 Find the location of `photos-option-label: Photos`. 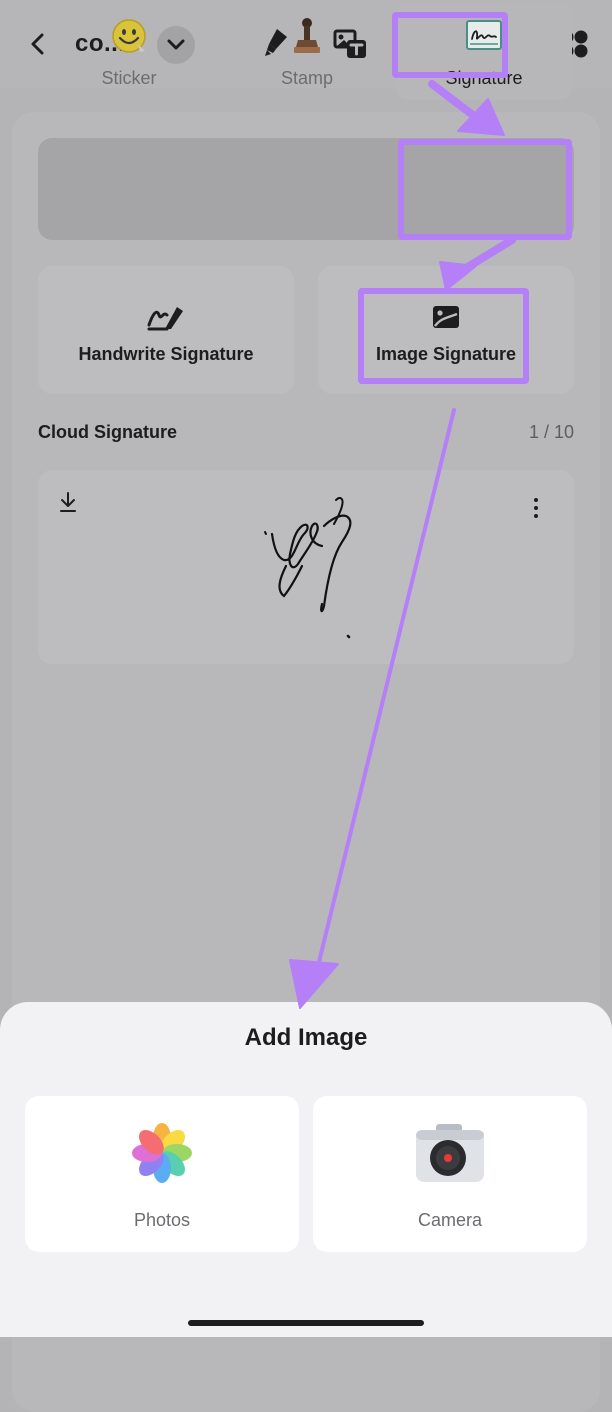

photos-option-label: Photos is located at coordinates (162, 1220).